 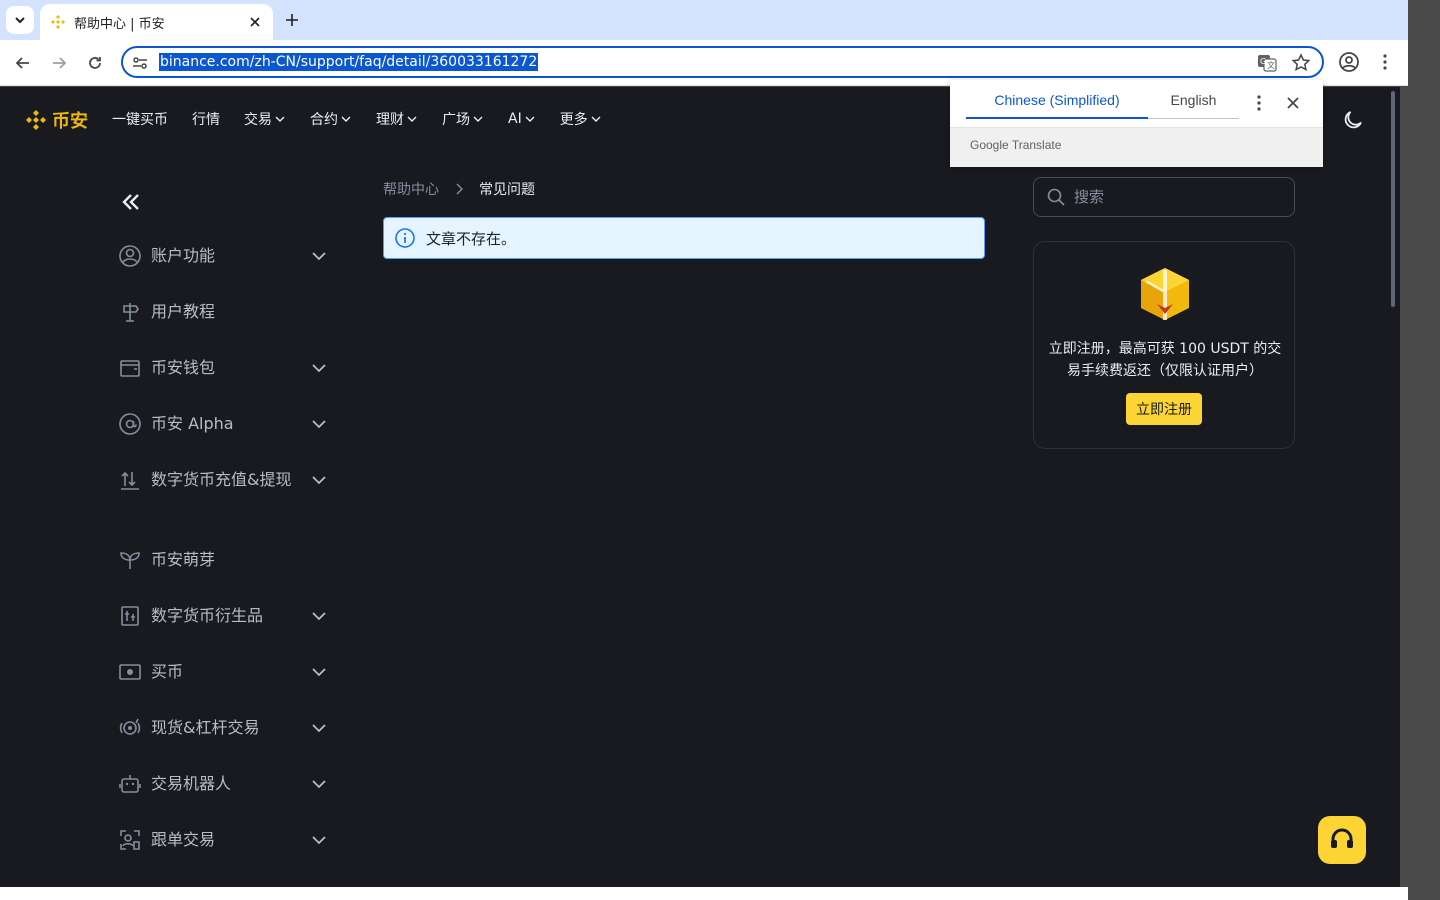 I want to click on more-vertical-icon, so click(x=1259, y=103).